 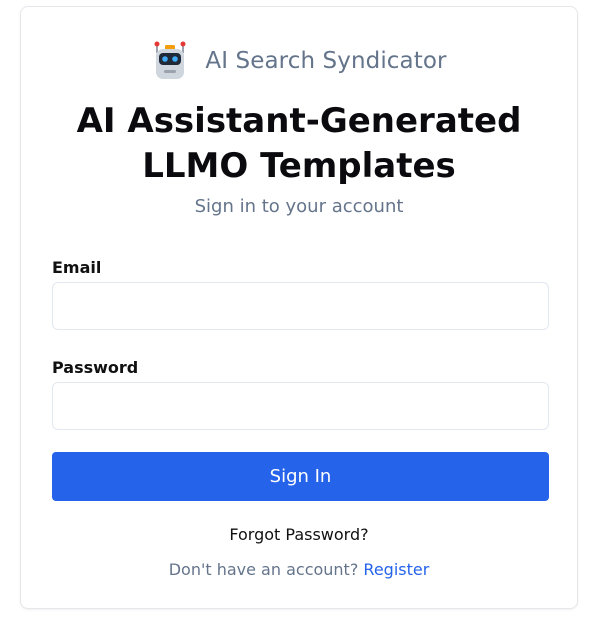 I want to click on forgot-password-link: Forgot Password?, so click(x=298, y=534).